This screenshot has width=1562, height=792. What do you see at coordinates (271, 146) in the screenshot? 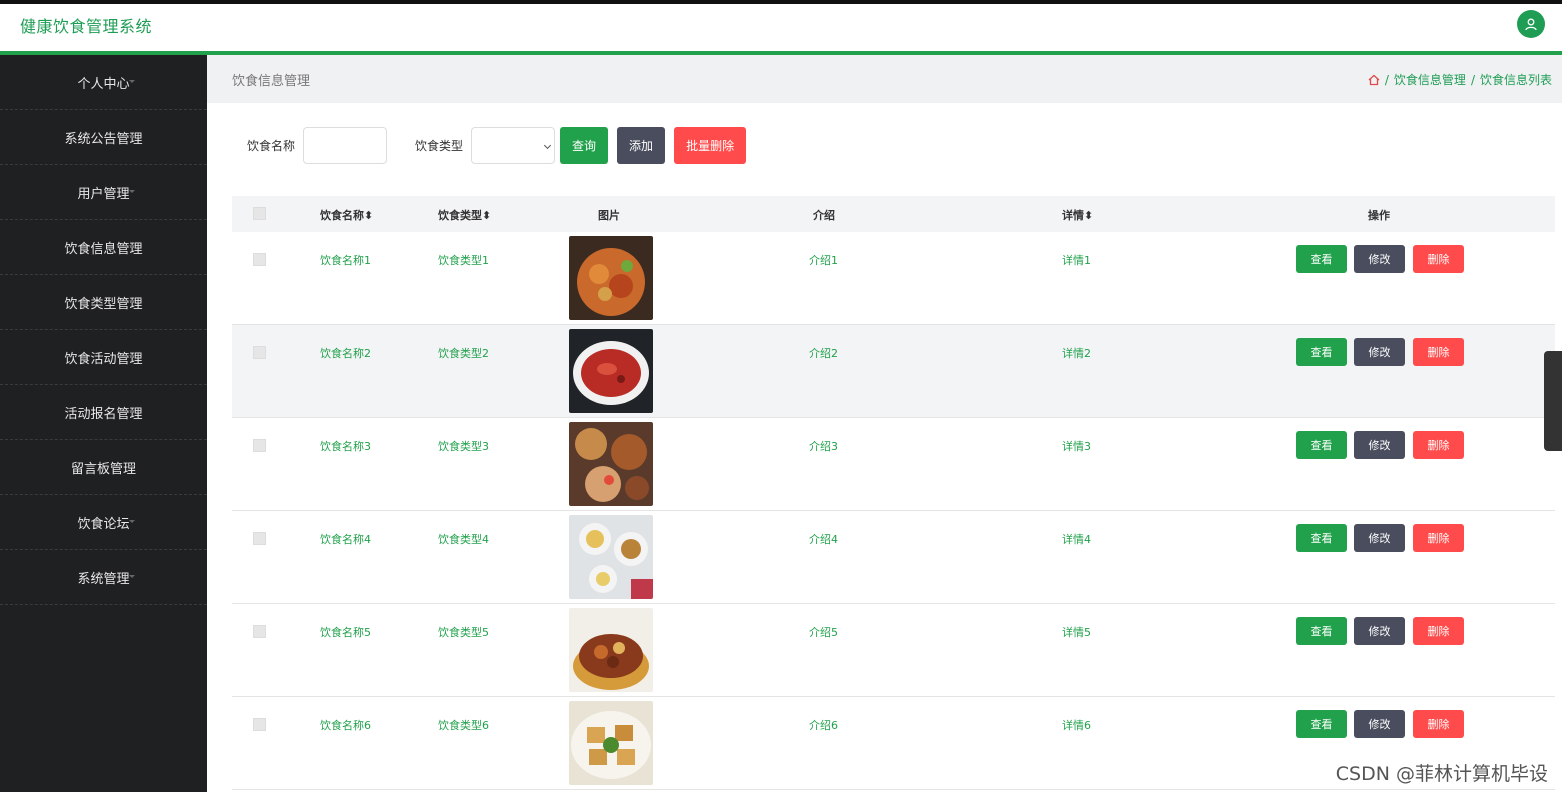
I see `name-filter-label: 饮食名称` at bounding box center [271, 146].